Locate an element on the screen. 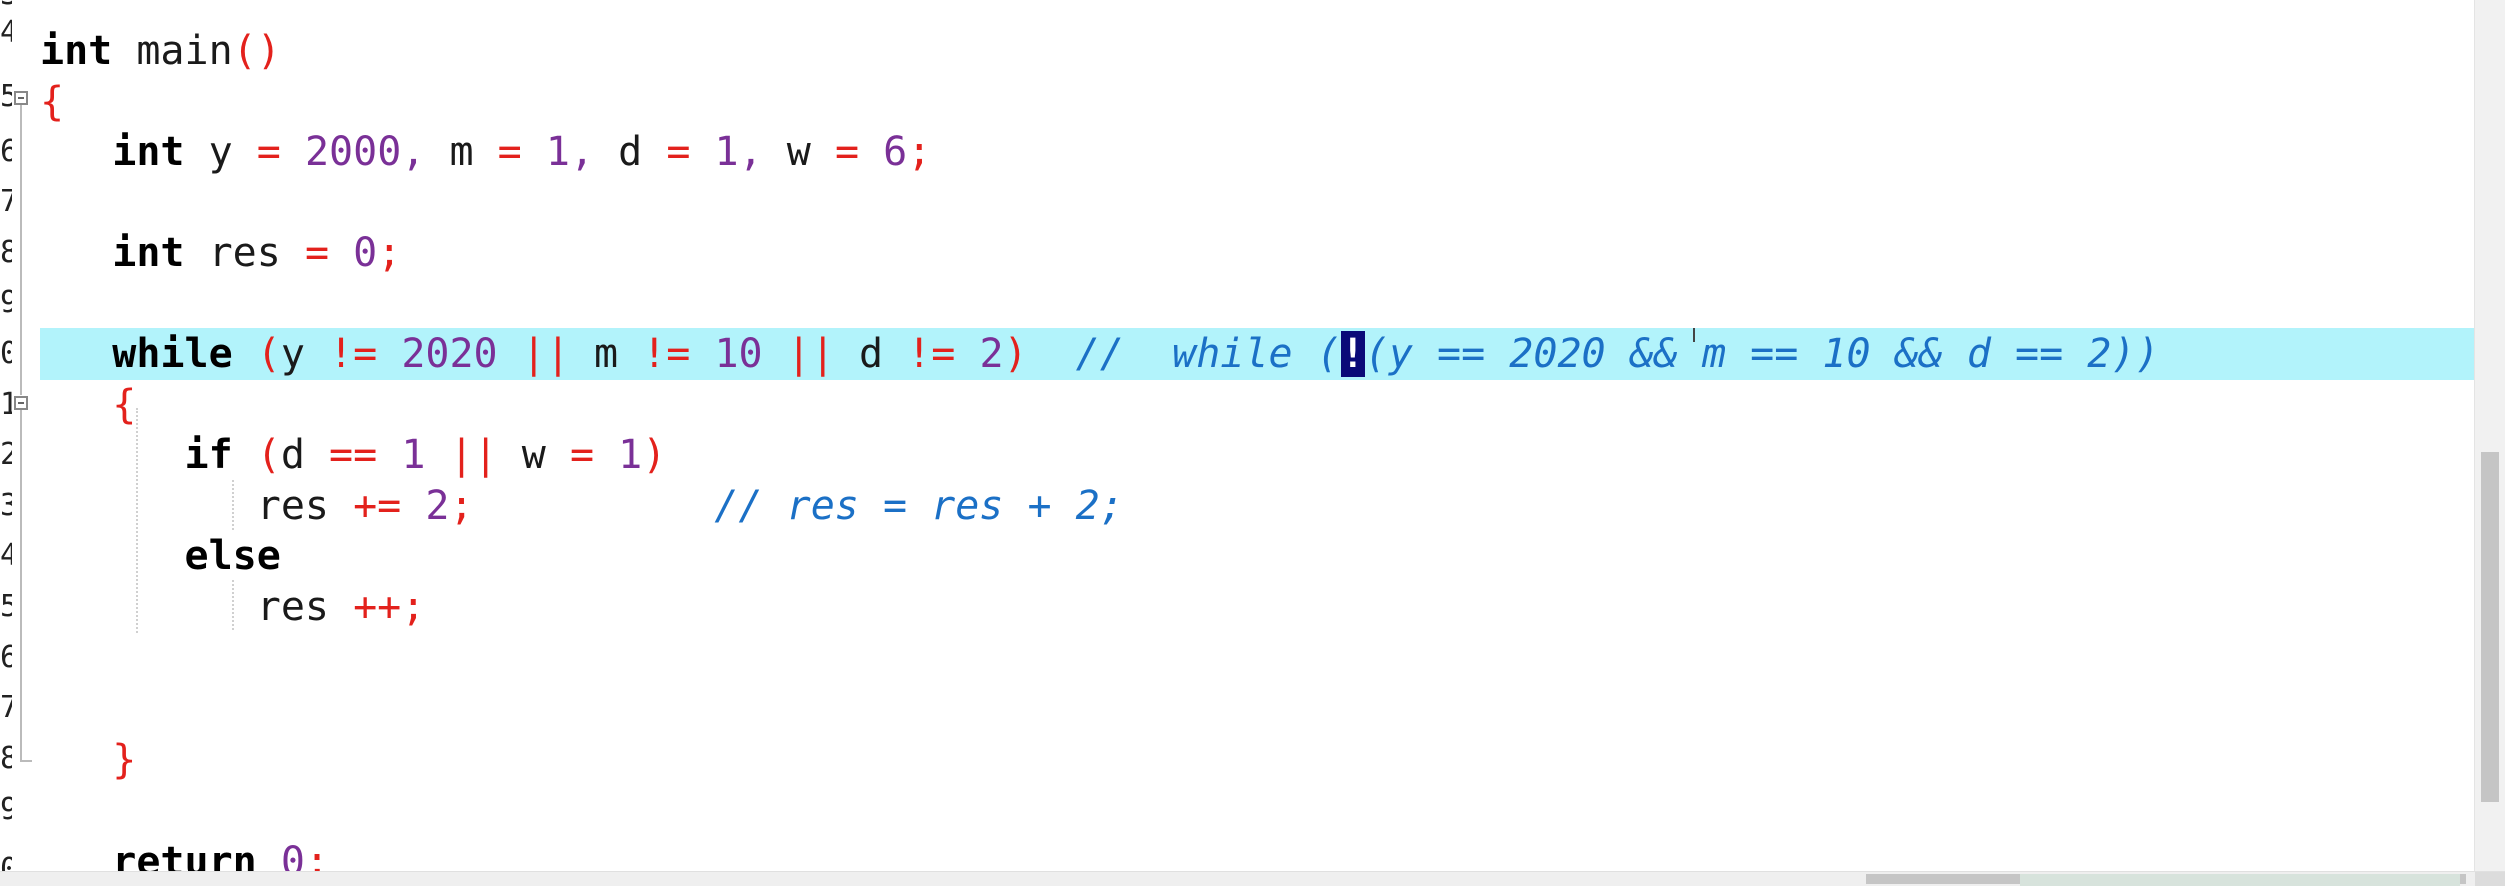 The height and width of the screenshot is (886, 2505). fold-toggle-while is located at coordinates (21, 403).